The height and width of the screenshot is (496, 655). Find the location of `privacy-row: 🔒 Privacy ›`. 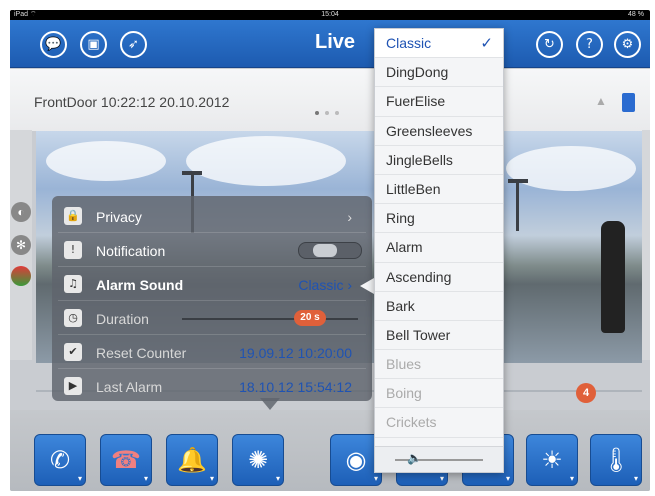

privacy-row: 🔒 Privacy › is located at coordinates (212, 216).